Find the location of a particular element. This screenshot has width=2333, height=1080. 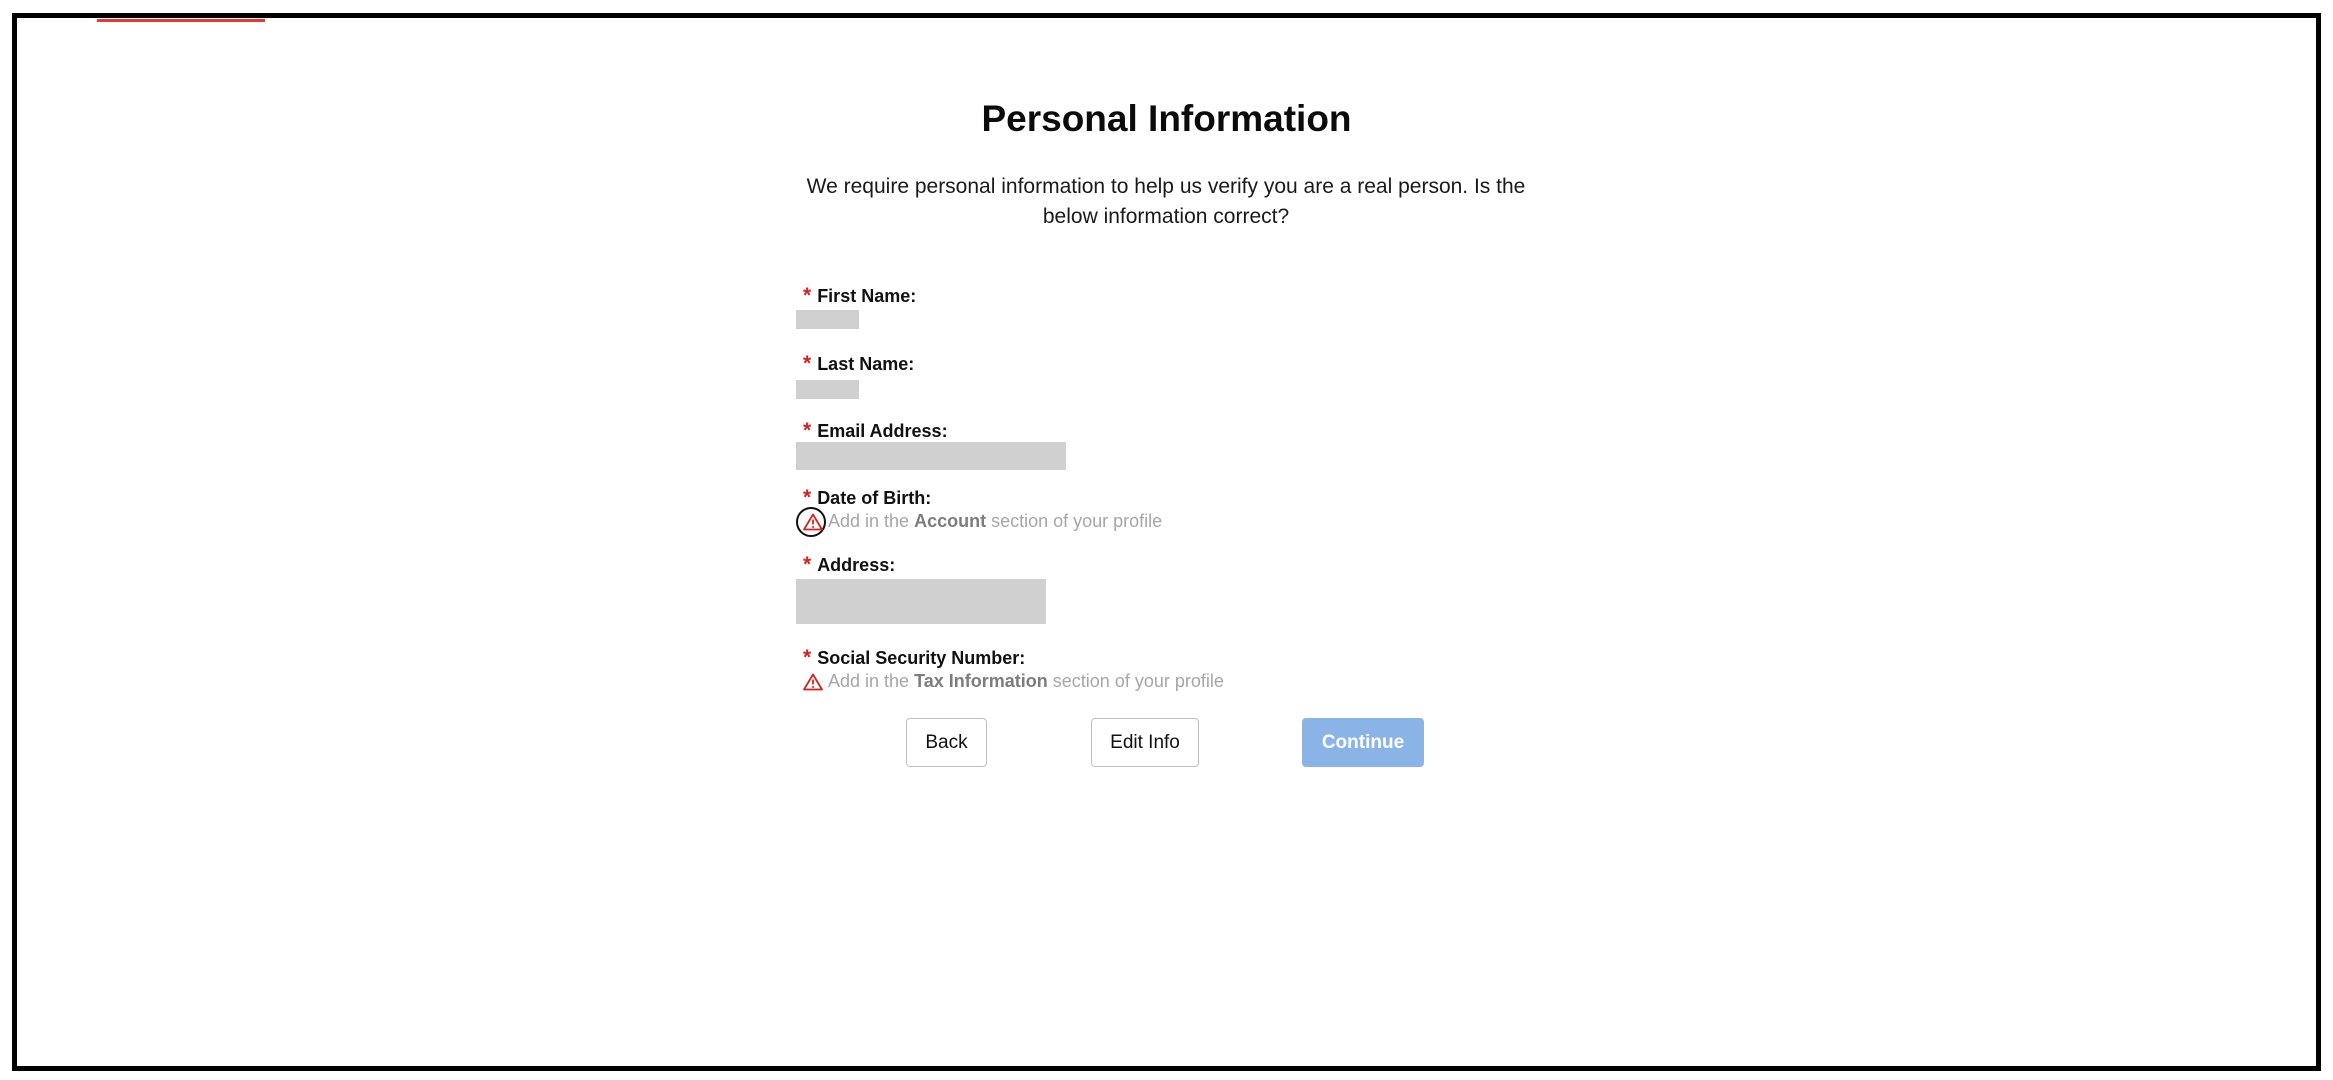

account-section-name: Account is located at coordinates (950, 521).